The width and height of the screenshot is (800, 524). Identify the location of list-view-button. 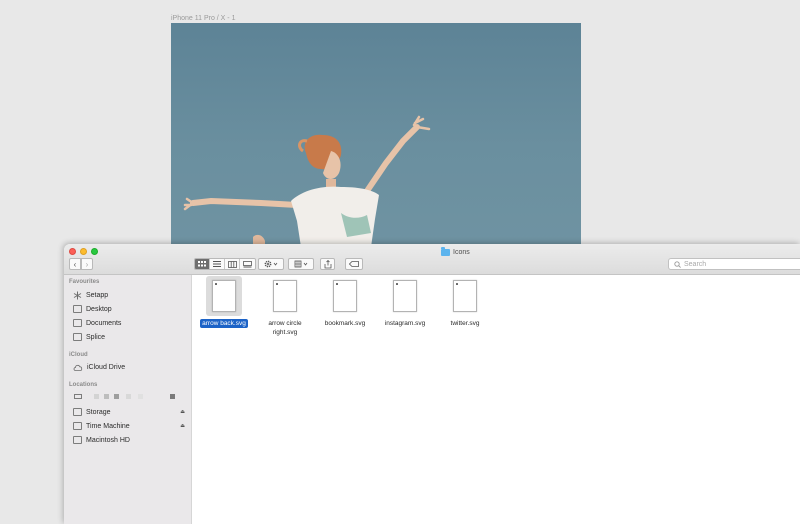
(217, 264).